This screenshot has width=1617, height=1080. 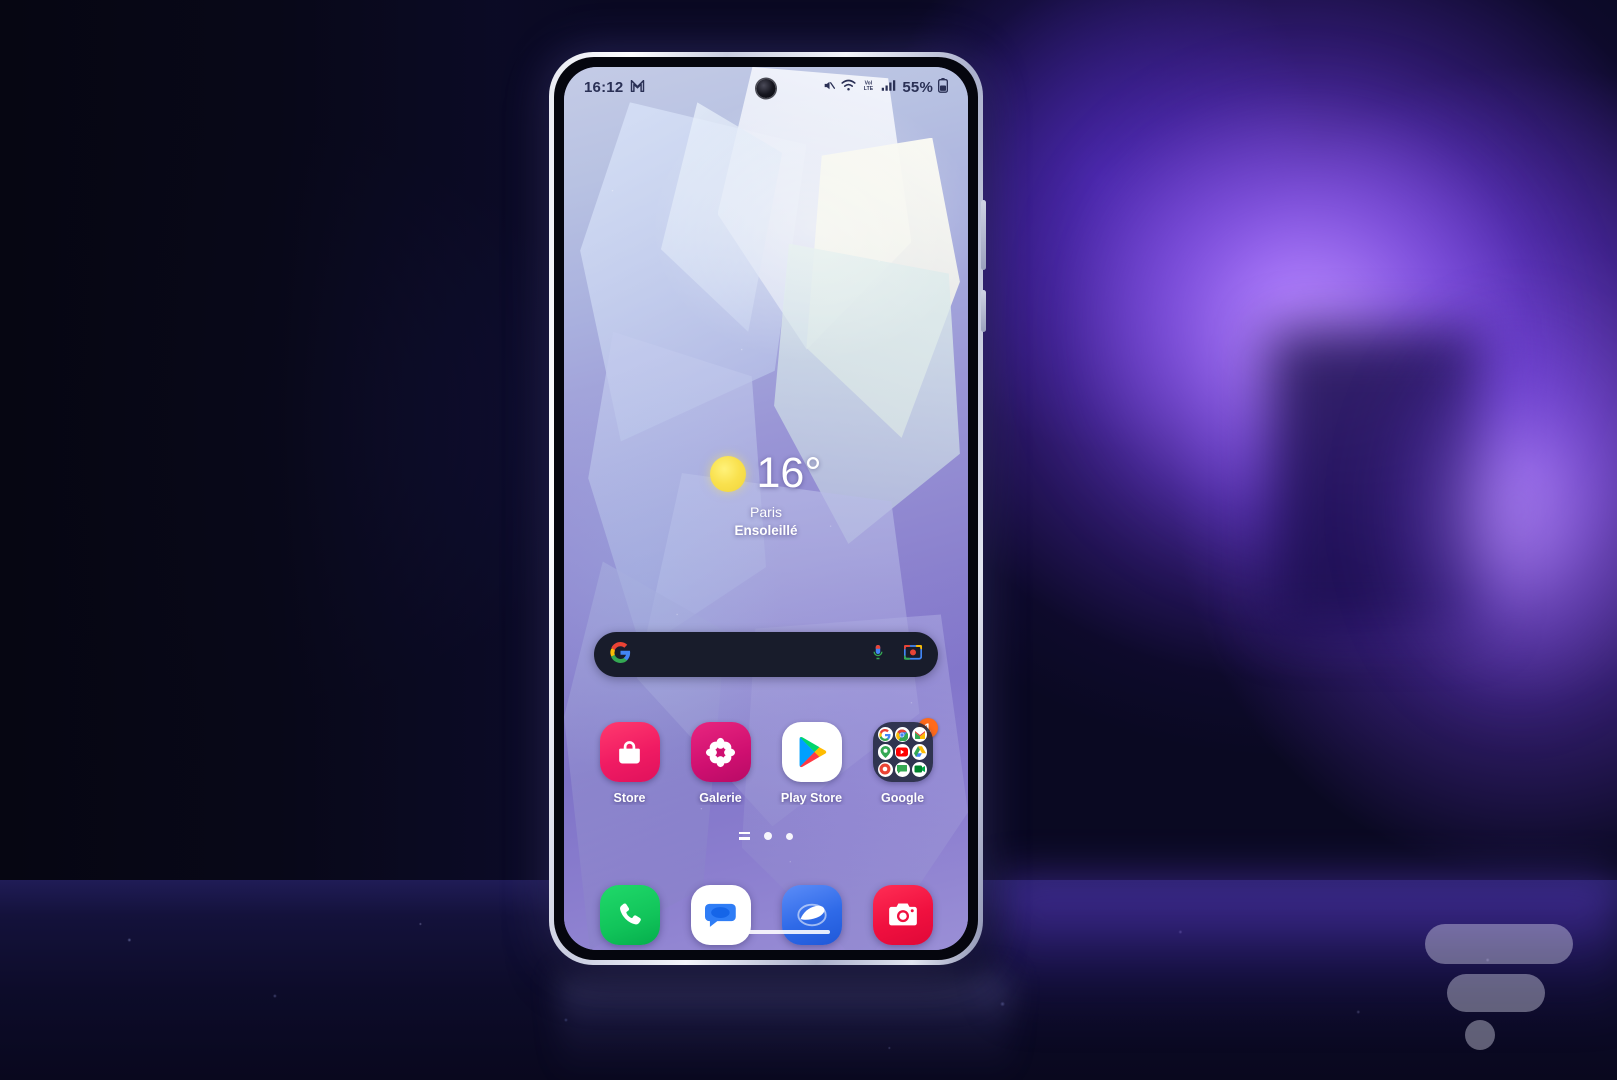 I want to click on status-bar-right: Vol LTE 55%, so click(x=885, y=87).